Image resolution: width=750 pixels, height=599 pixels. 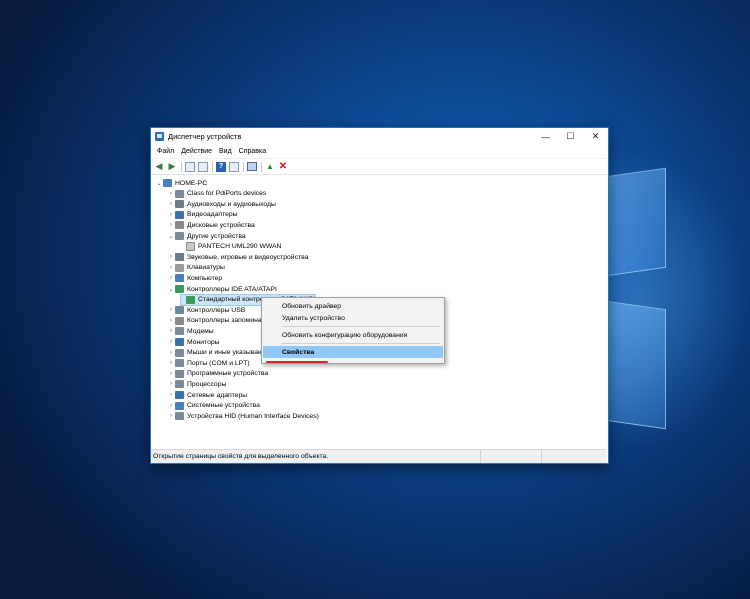 I want to click on tree-category: › Class for PdiPorts devices, so click(x=216, y=194).